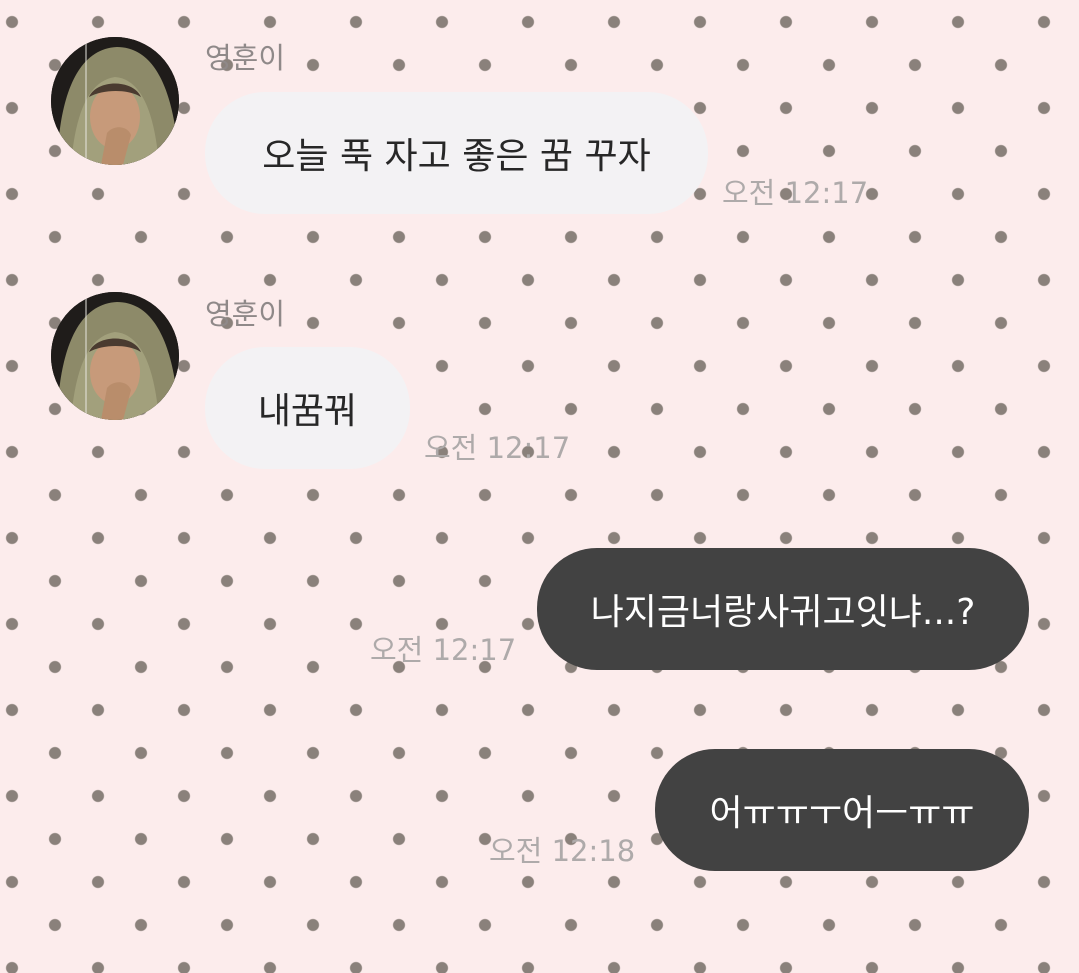 The width and height of the screenshot is (1079, 973). Describe the element at coordinates (562, 851) in the screenshot. I see `message-timestamp: 오전 12:18` at that location.